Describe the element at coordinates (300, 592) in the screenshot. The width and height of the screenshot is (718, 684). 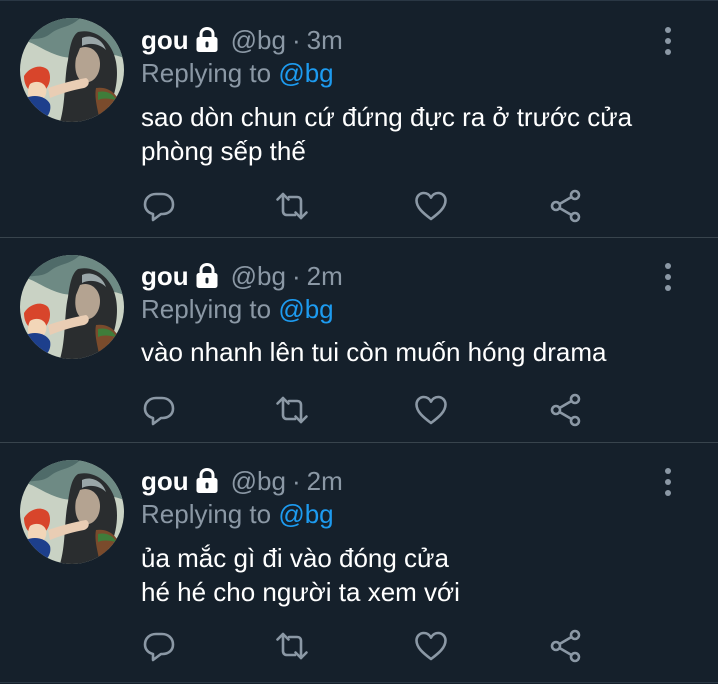
I see `tweet-text-line: hé hé cho người ta xem với` at that location.